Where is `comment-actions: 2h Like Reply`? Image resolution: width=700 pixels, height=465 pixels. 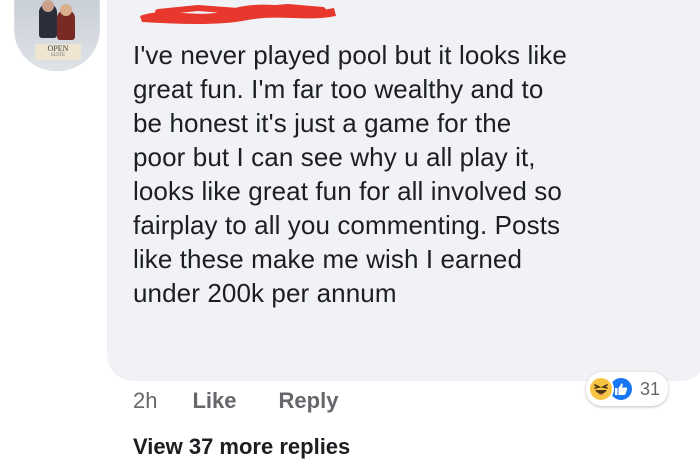 comment-actions: 2h Like Reply is located at coordinates (235, 401).